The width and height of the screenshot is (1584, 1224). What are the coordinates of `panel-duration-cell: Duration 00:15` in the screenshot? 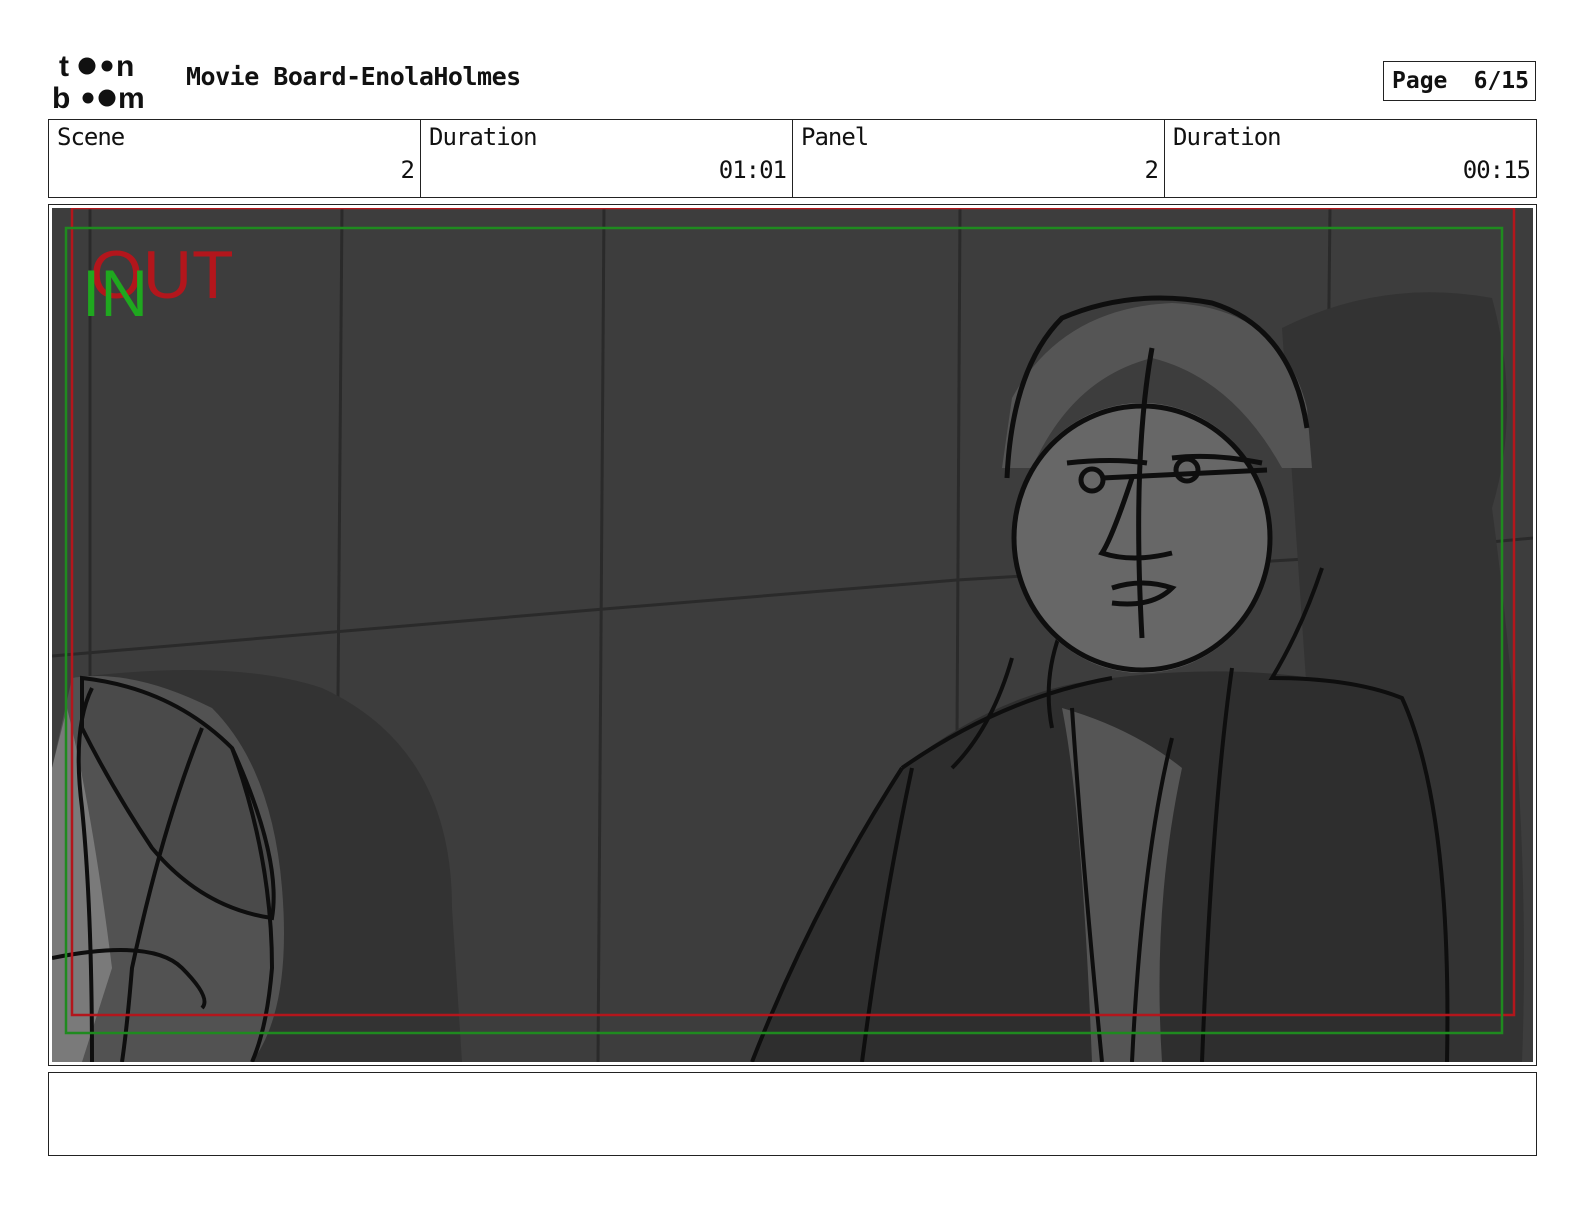 It's located at (1350, 158).